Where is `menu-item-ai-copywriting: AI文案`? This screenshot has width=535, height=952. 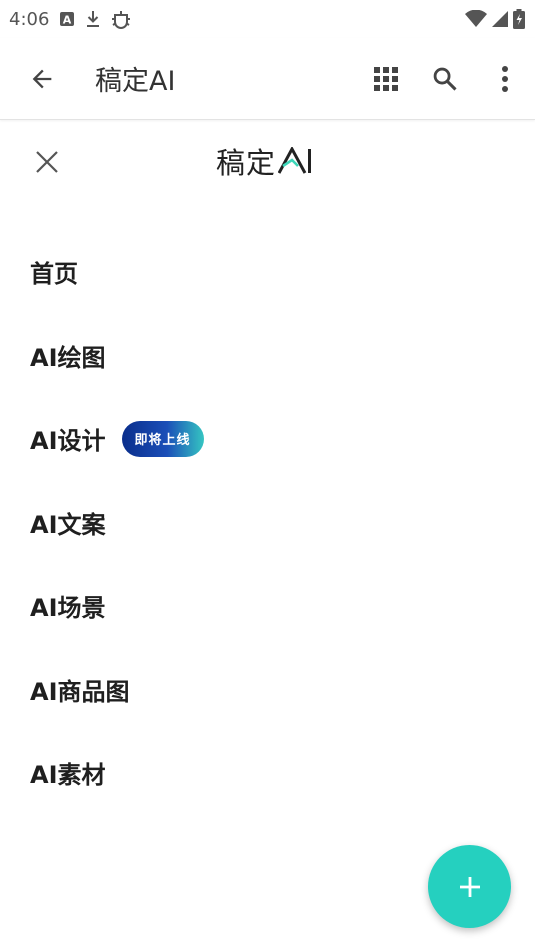 menu-item-ai-copywriting: AI文案 is located at coordinates (270, 523).